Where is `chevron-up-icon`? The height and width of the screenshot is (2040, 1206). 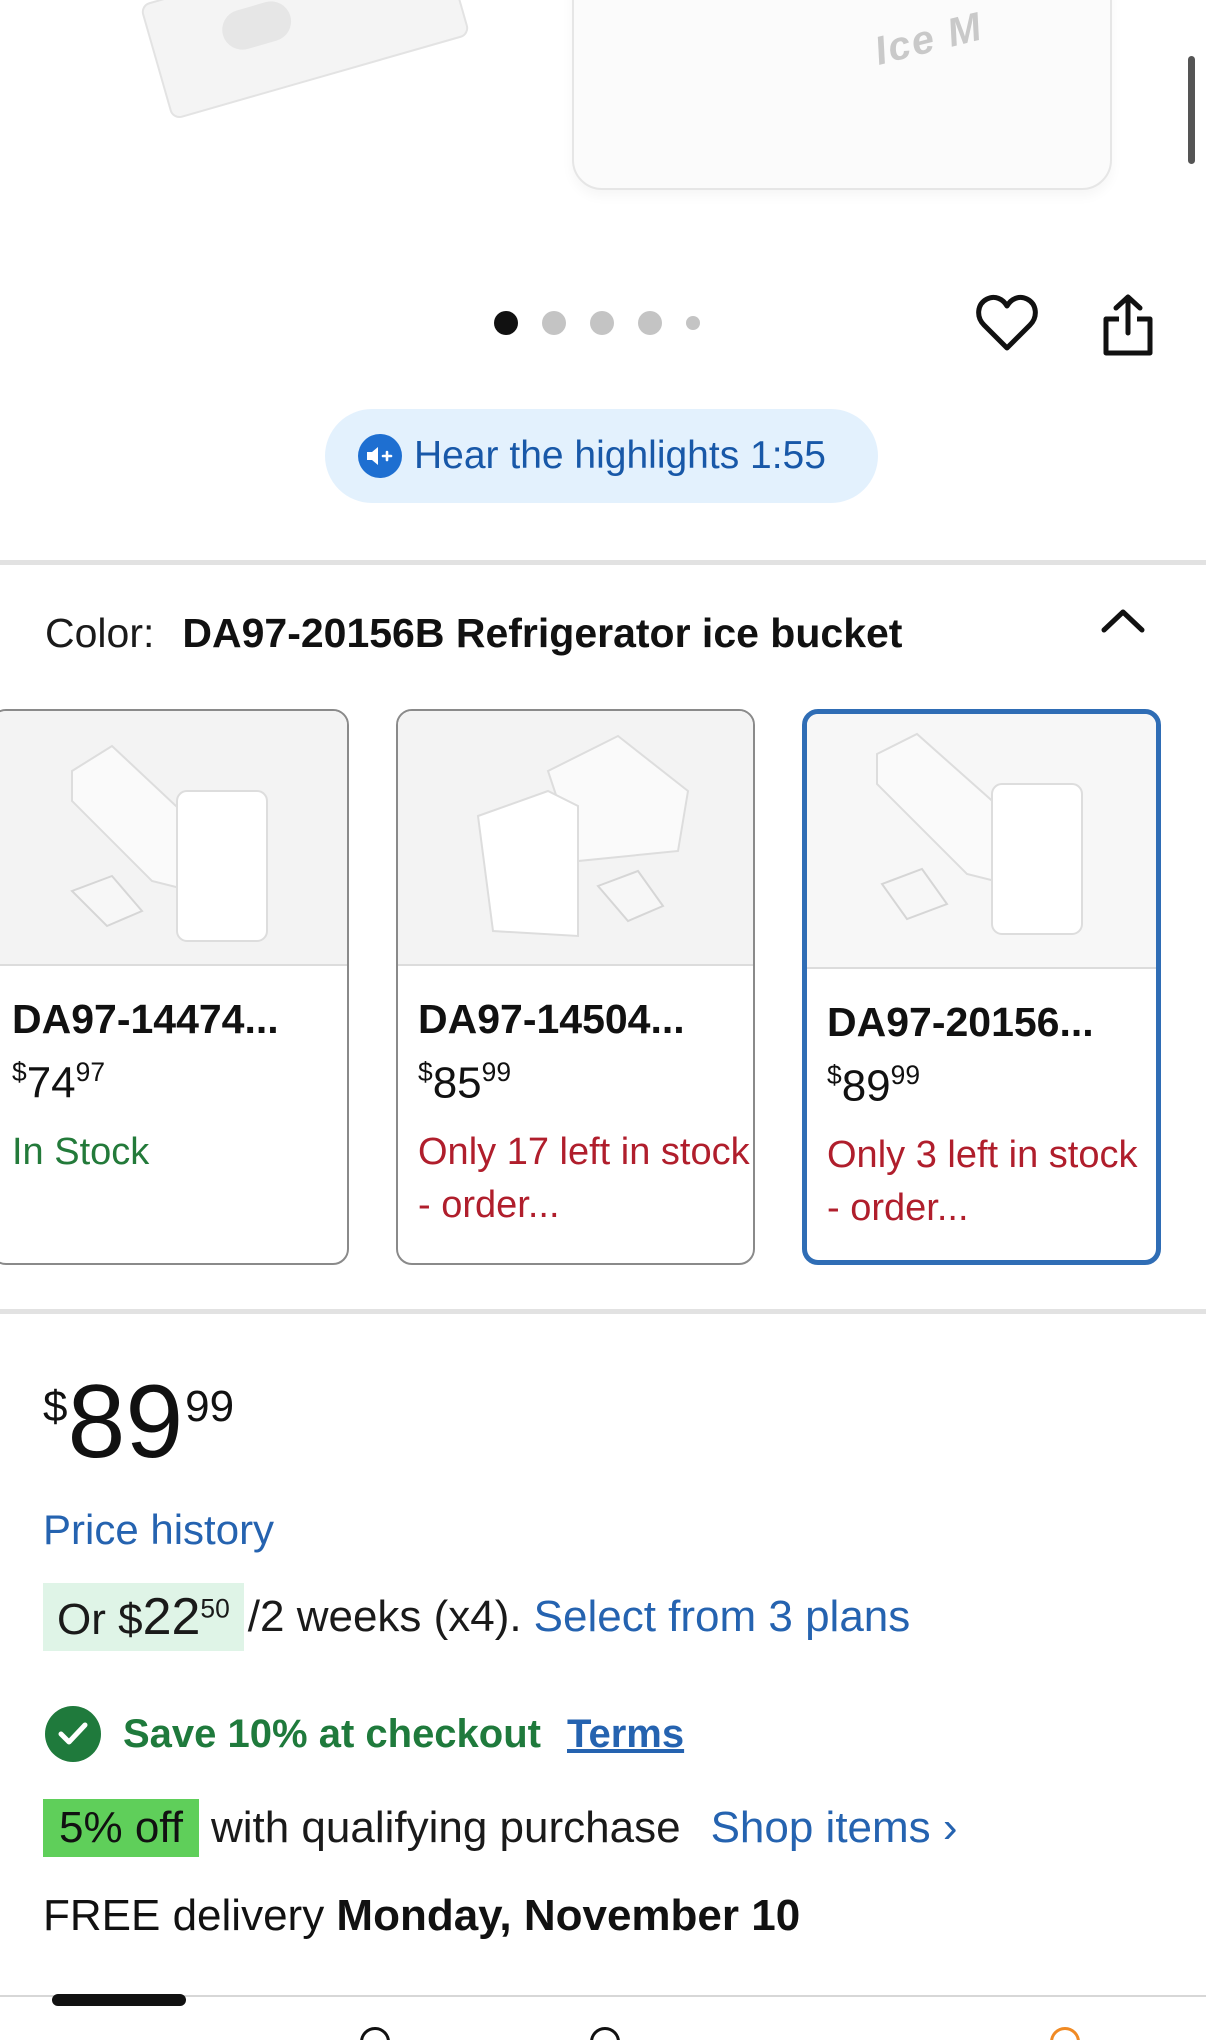 chevron-up-icon is located at coordinates (1123, 621).